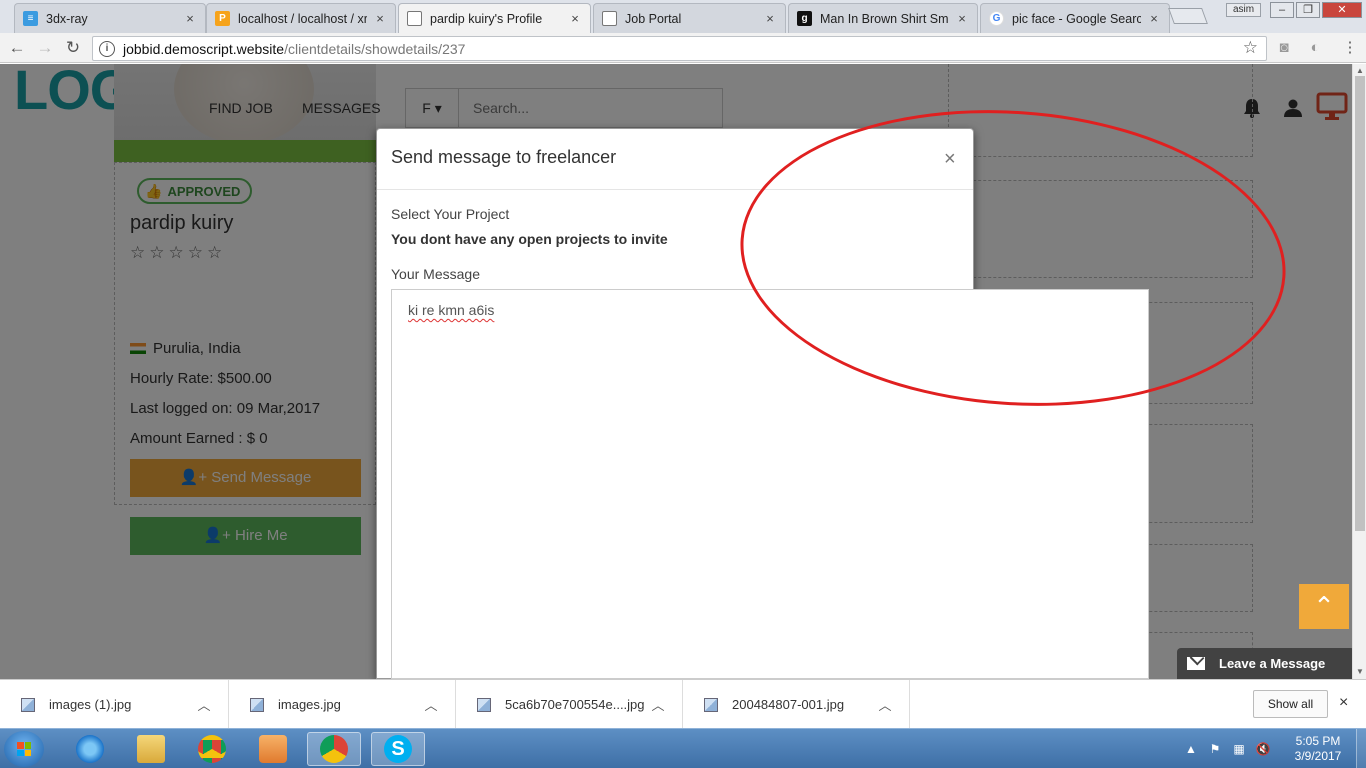 This screenshot has width=1366, height=768. I want to click on download-item: images (1).jpg ︿, so click(114, 704).